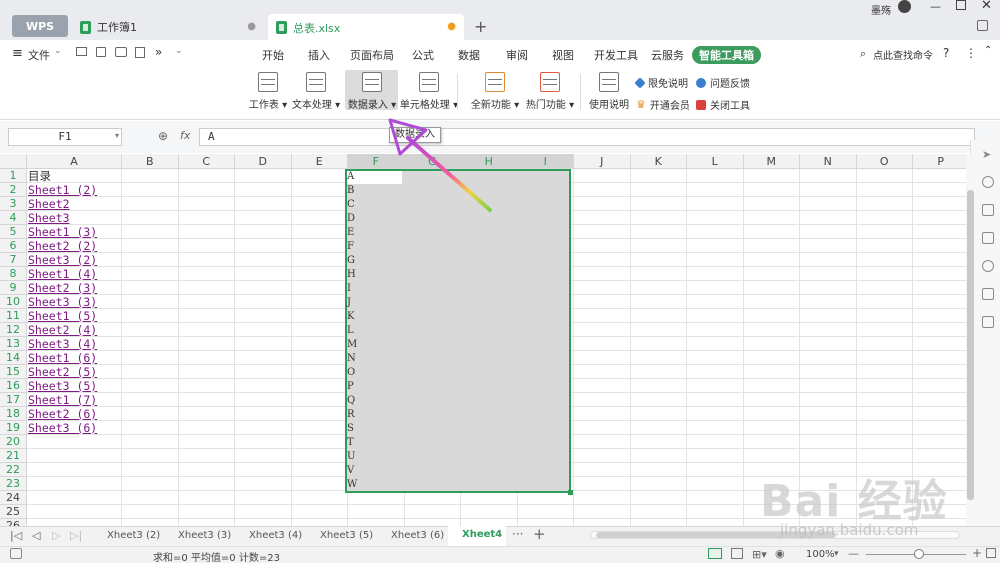  What do you see at coordinates (970, 345) in the screenshot?
I see `scrollbar-thumb` at bounding box center [970, 345].